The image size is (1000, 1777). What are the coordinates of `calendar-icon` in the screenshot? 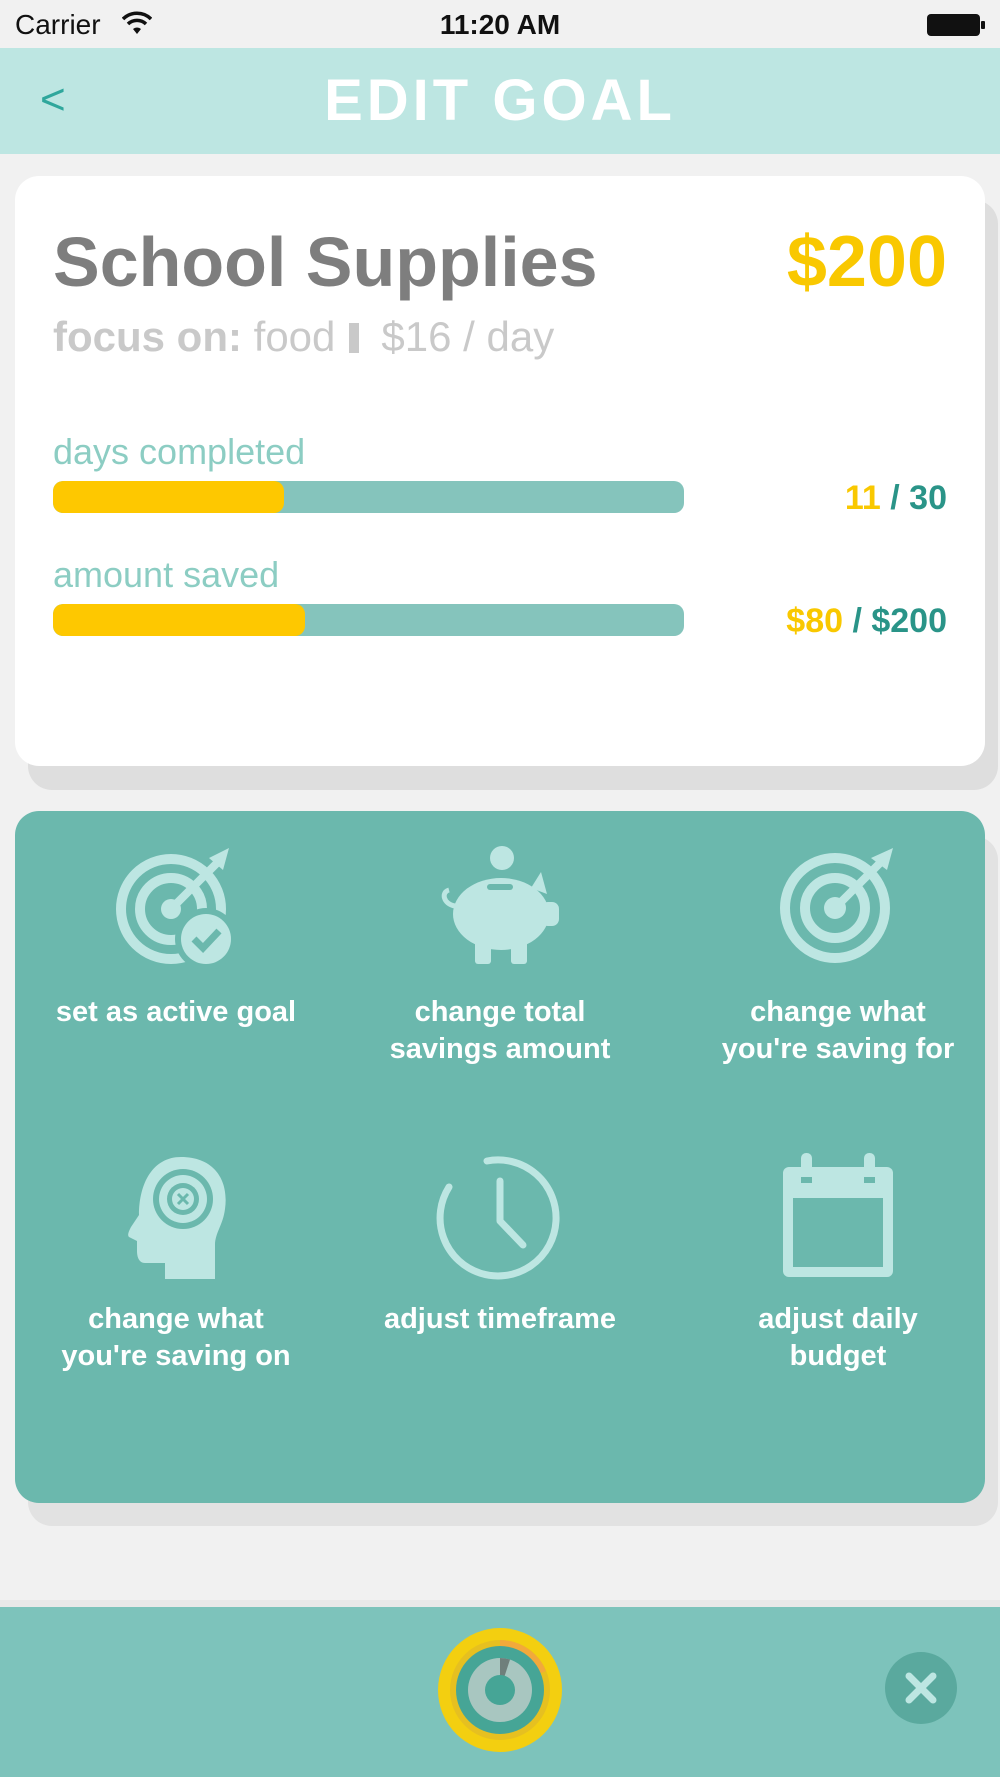 It's located at (838, 1215).